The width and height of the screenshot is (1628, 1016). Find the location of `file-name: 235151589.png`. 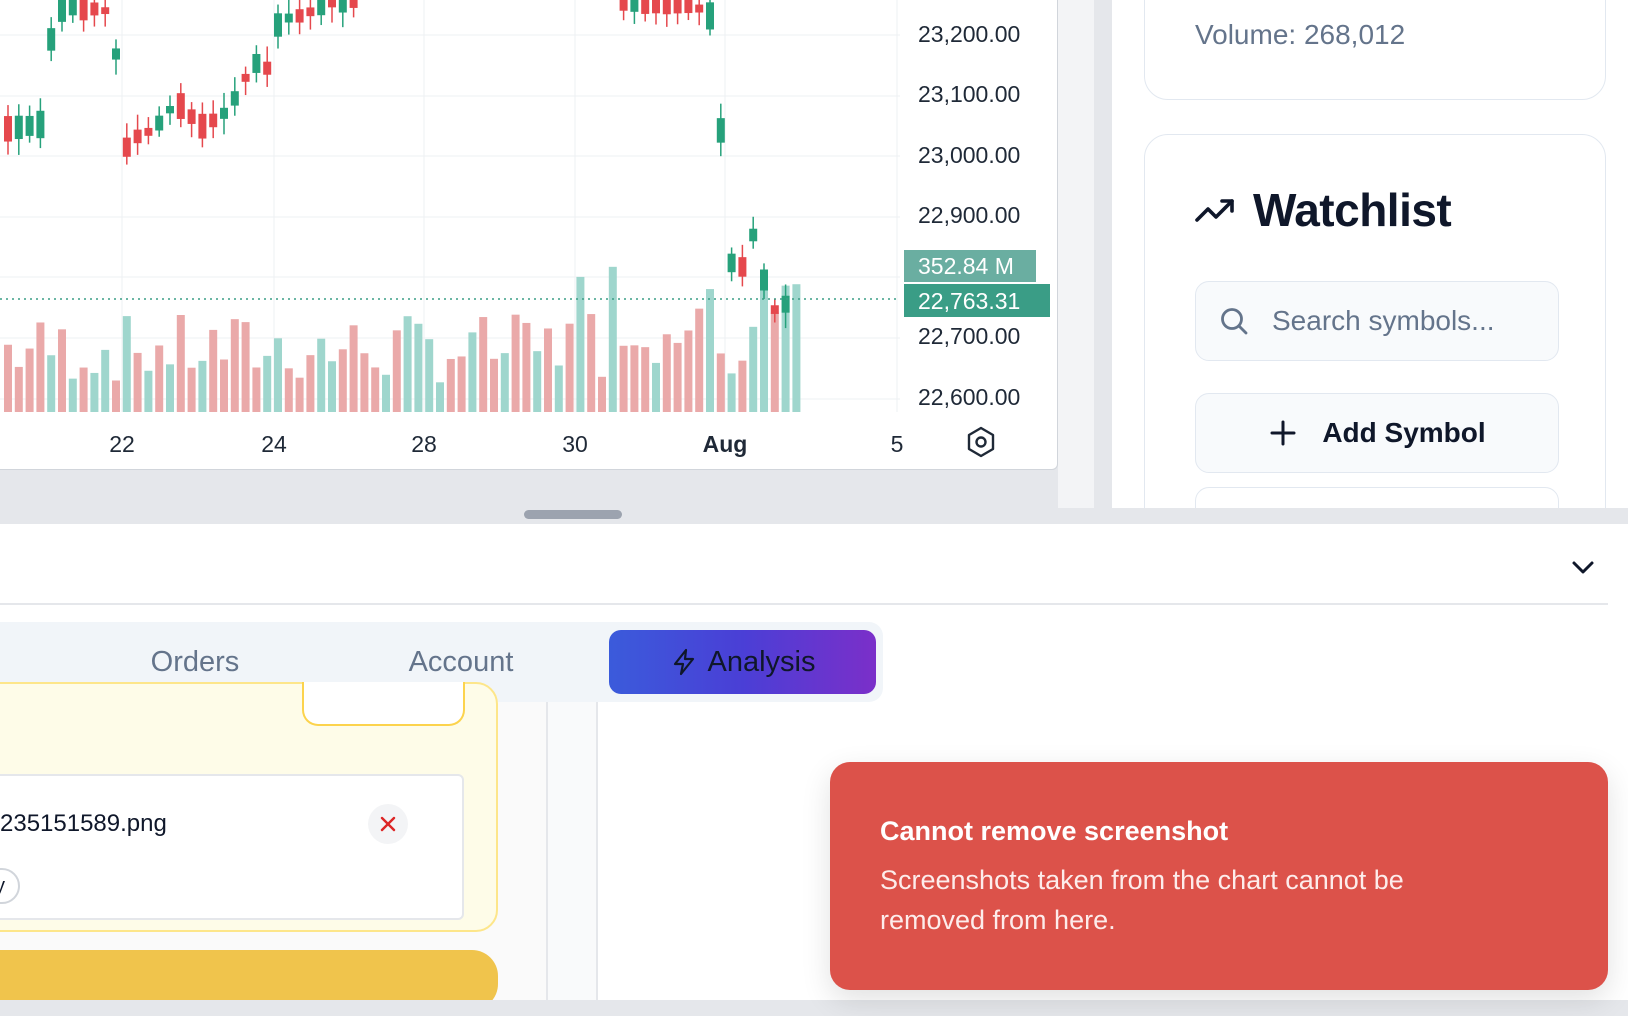

file-name: 235151589.png is located at coordinates (83, 823).